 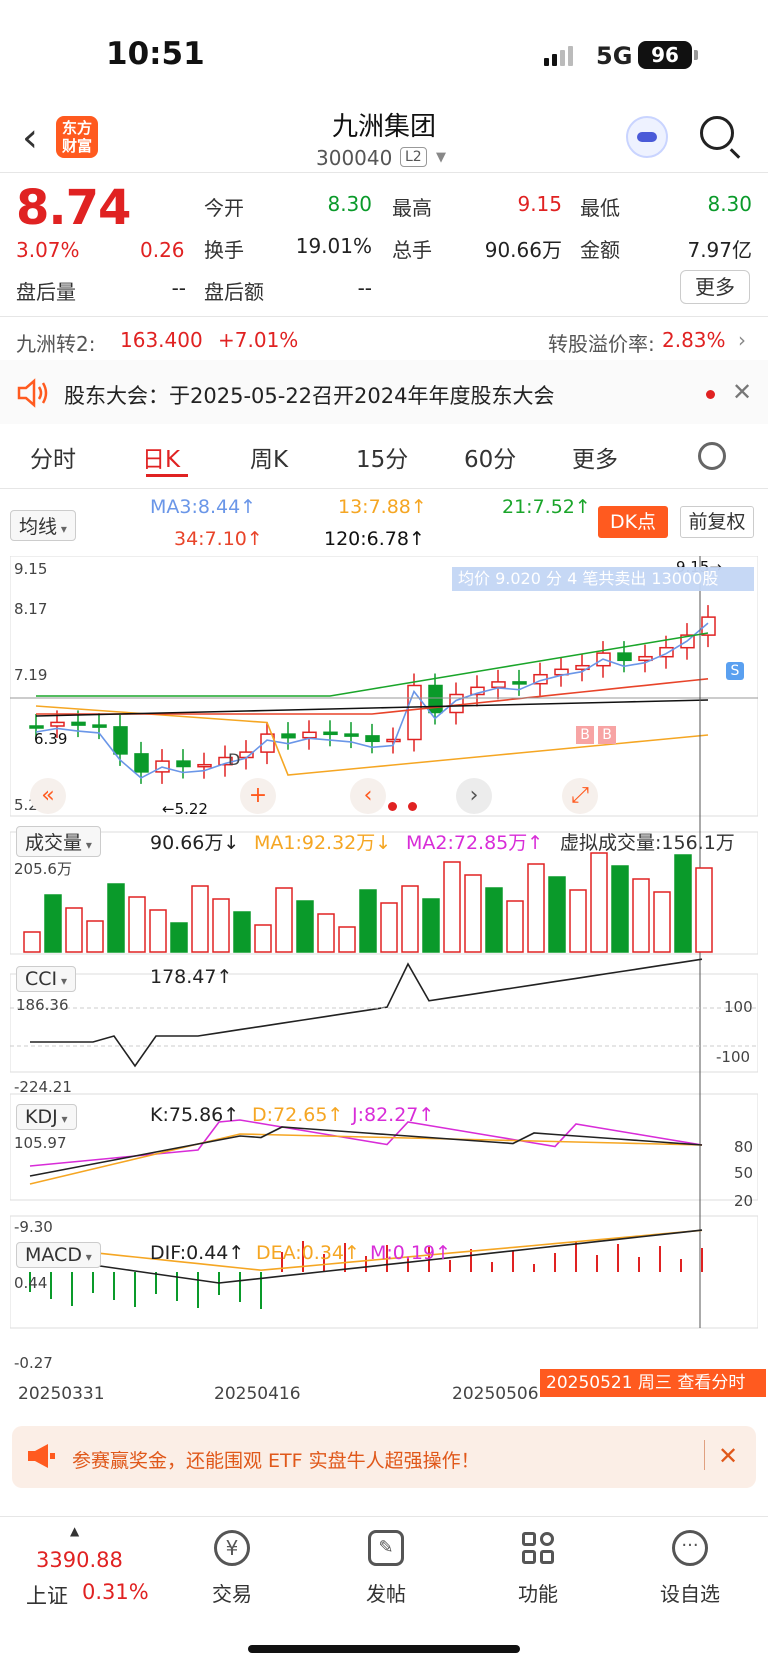 What do you see at coordinates (374, 539) in the screenshot?
I see `ma120-label: 120:6.78↑` at bounding box center [374, 539].